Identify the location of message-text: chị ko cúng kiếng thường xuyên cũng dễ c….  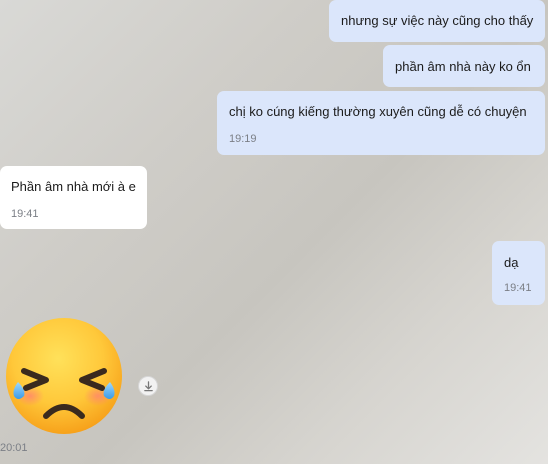
(378, 111).